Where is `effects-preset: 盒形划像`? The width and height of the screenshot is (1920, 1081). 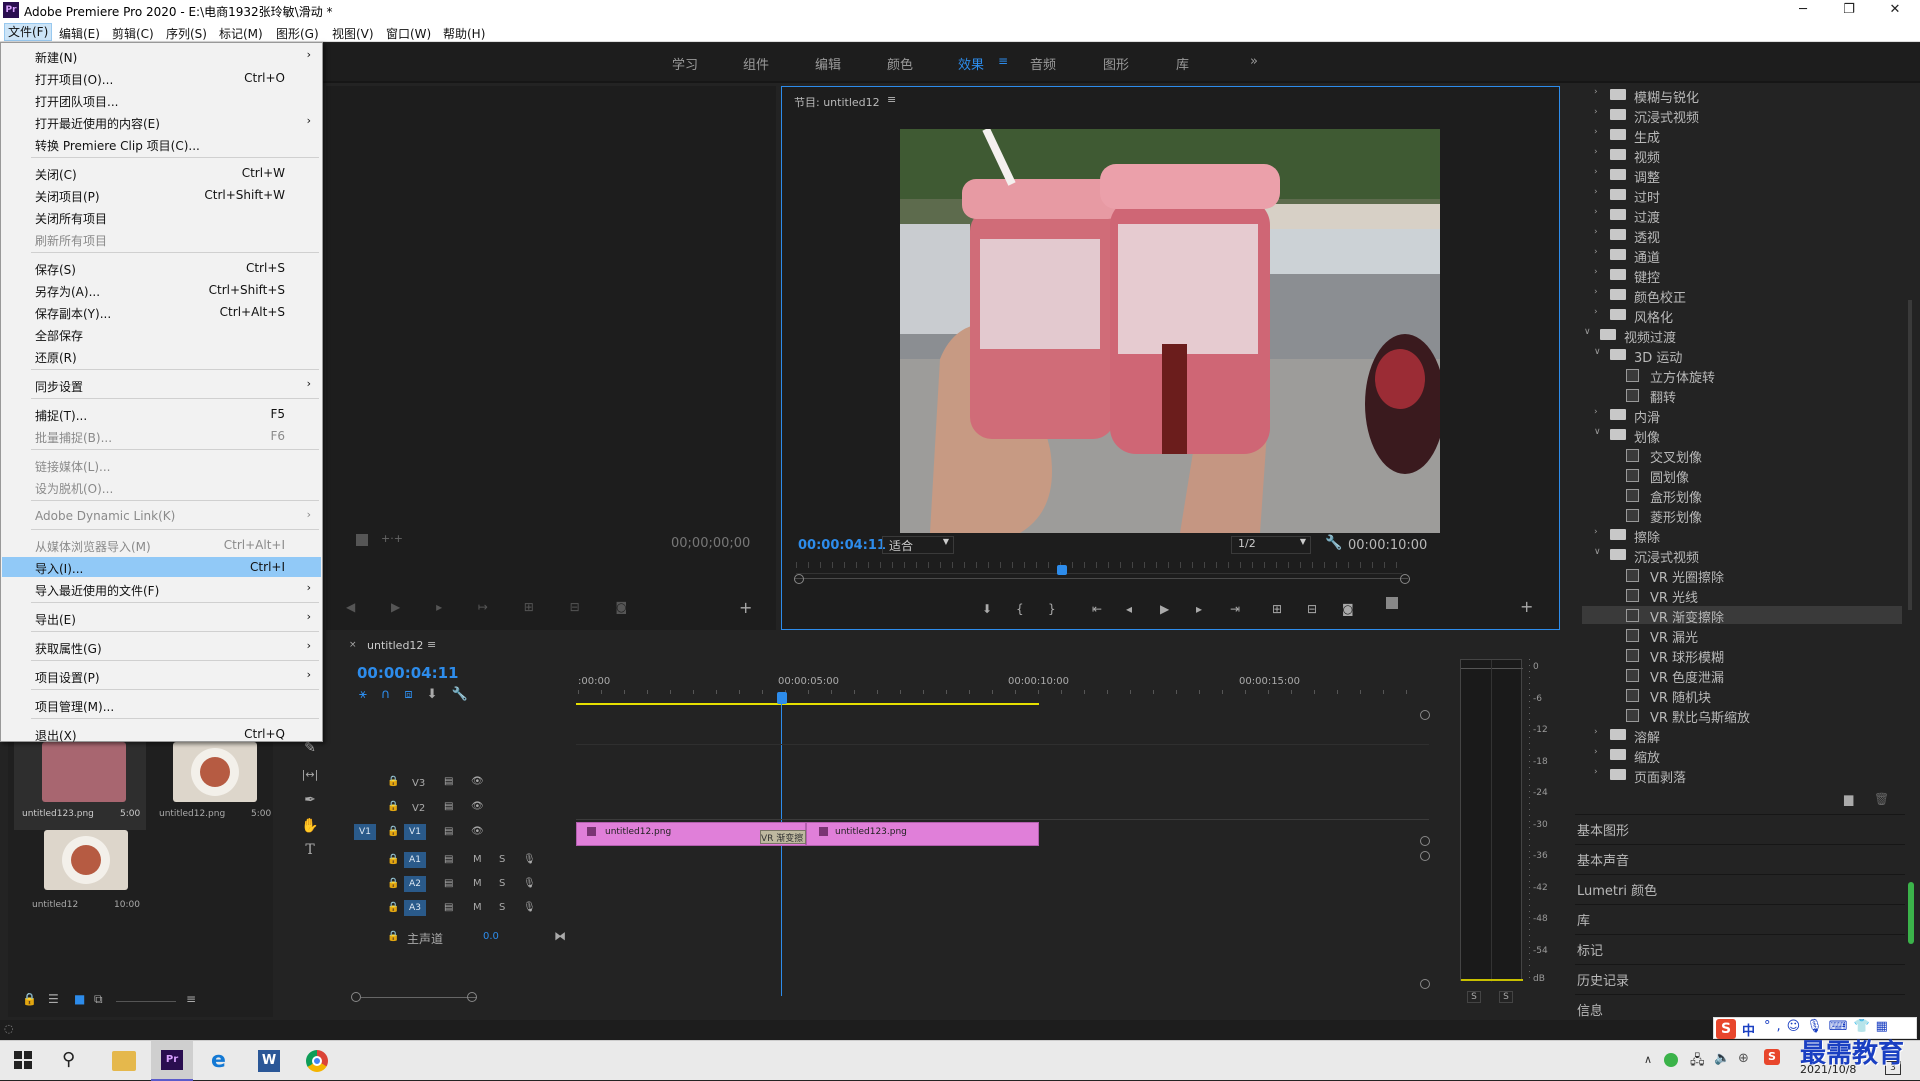 effects-preset: 盒形划像 is located at coordinates (1742, 496).